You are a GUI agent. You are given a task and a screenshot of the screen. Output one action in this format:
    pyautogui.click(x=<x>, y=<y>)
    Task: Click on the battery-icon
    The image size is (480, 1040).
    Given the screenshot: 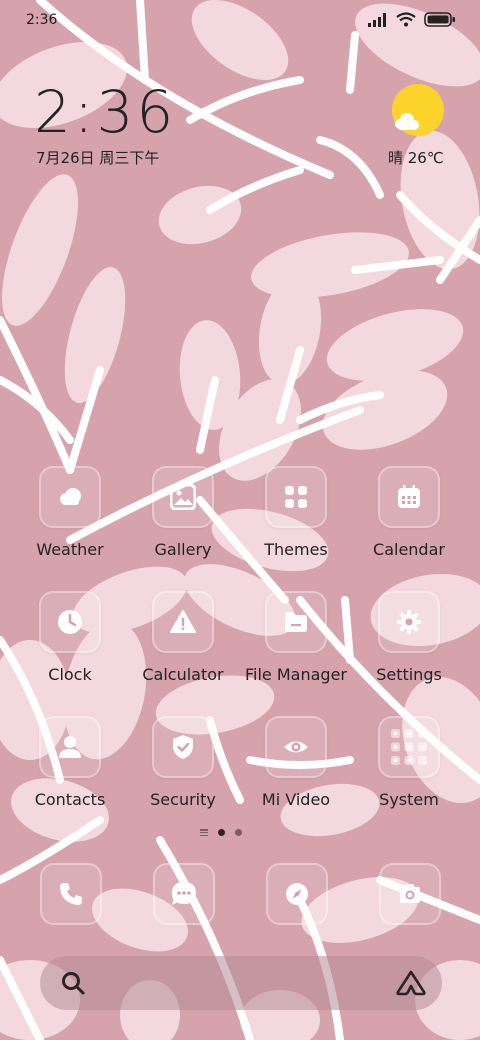 What is the action you would take?
    pyautogui.click(x=439, y=19)
    